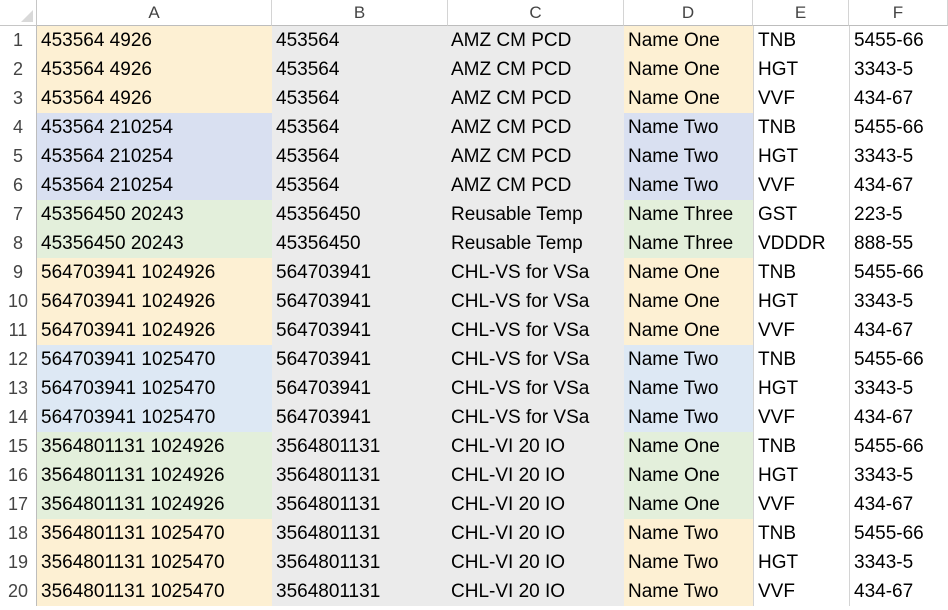 The width and height of the screenshot is (948, 610). Describe the element at coordinates (18, 359) in the screenshot. I see `row-header: 12` at that location.